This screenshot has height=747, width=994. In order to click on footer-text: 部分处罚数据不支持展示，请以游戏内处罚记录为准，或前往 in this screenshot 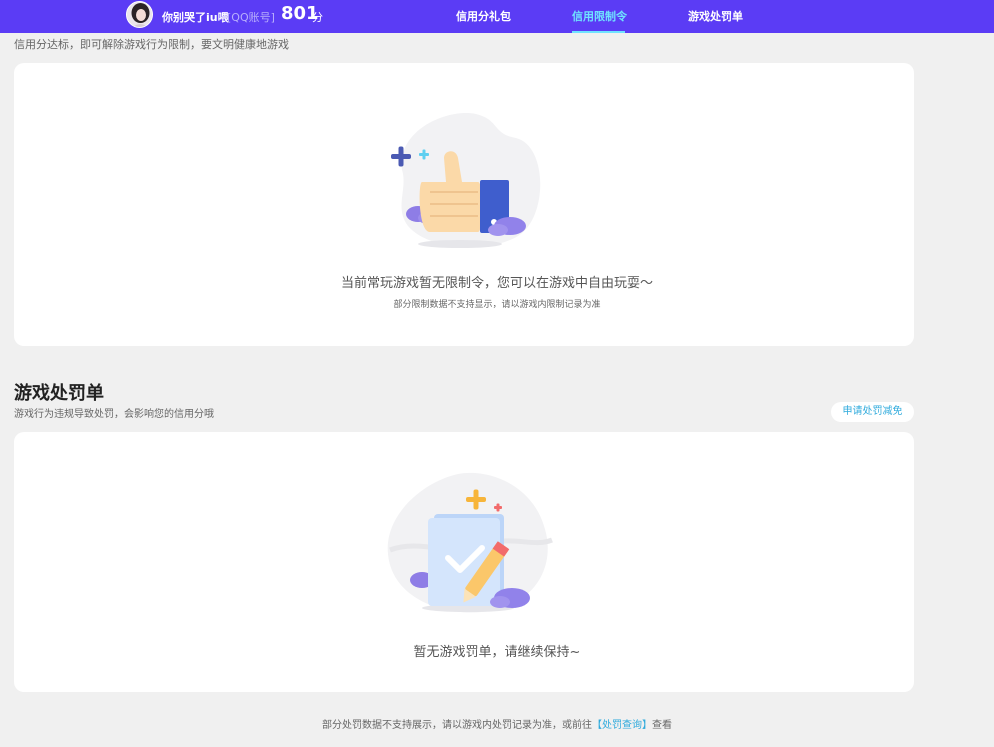, I will do `click(457, 725)`.